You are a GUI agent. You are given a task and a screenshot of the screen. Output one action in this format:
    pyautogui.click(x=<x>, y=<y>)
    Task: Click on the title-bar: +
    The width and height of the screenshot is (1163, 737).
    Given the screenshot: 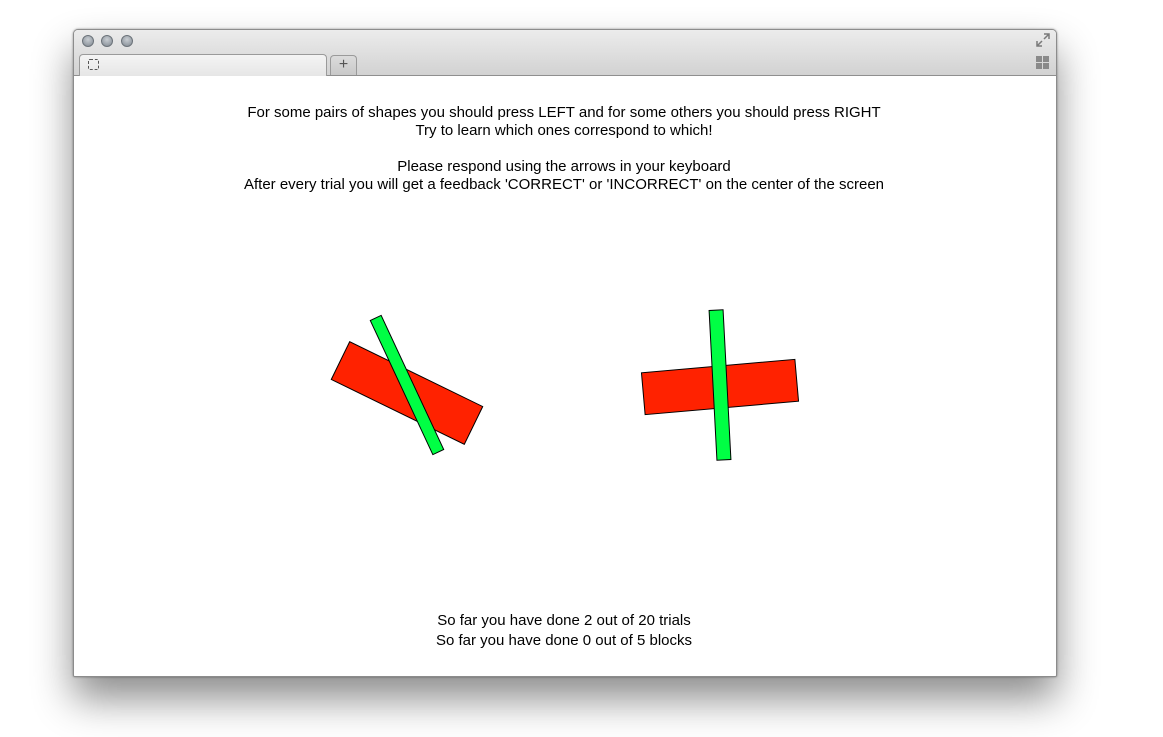 What is the action you would take?
    pyautogui.click(x=565, y=53)
    